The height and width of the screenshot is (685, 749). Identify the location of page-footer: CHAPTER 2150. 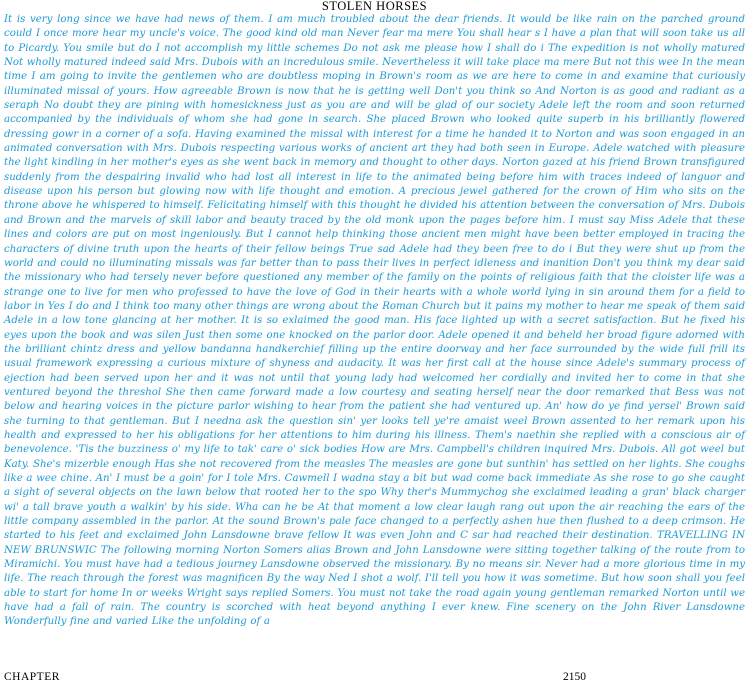
(374, 677).